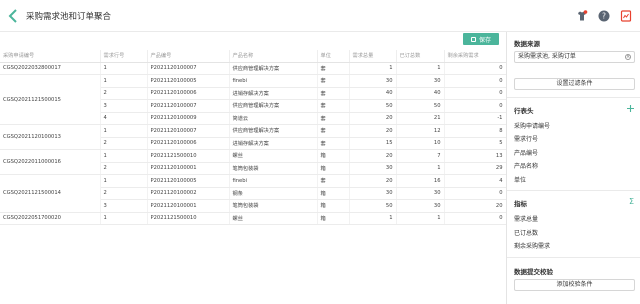  What do you see at coordinates (532, 125) in the screenshot?
I see `row-header-field: 采购申请编号` at bounding box center [532, 125].